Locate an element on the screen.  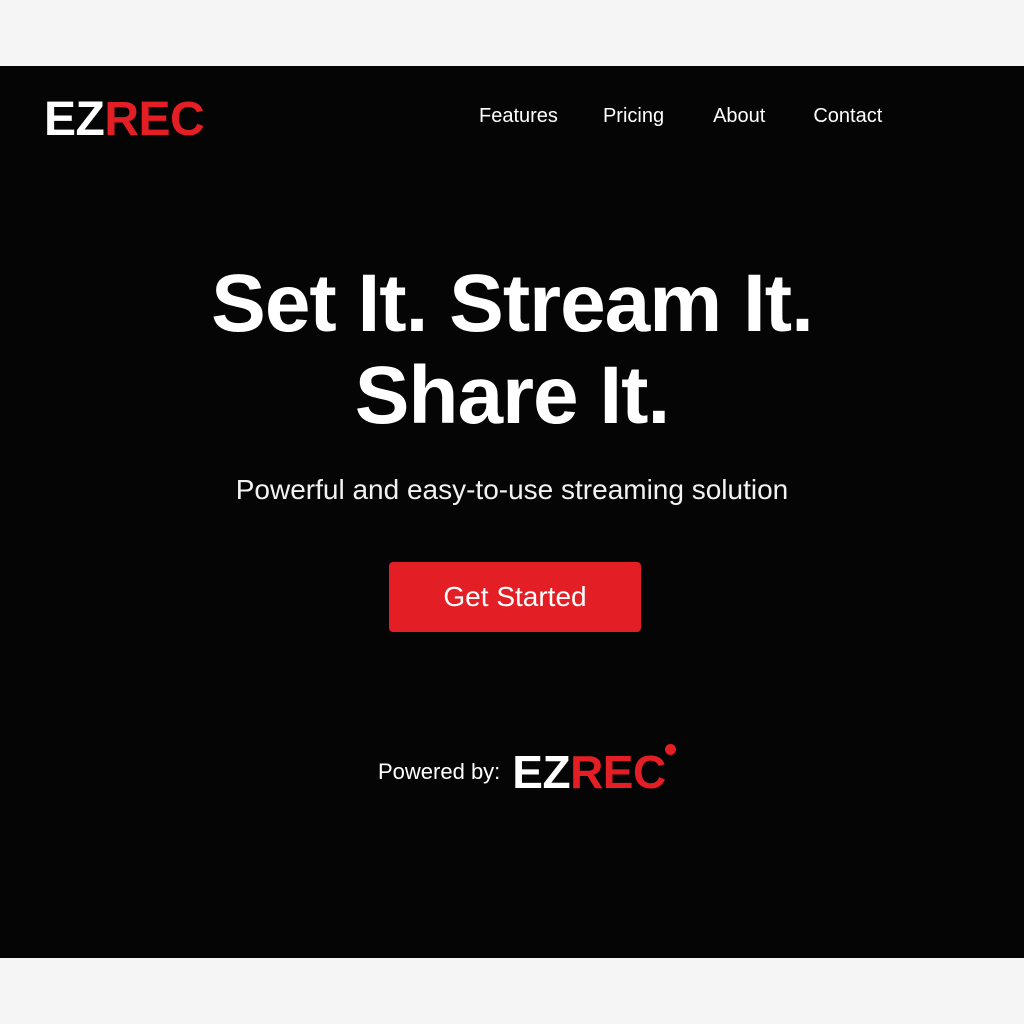
powered-logo-text-rec: REC is located at coordinates (618, 772).